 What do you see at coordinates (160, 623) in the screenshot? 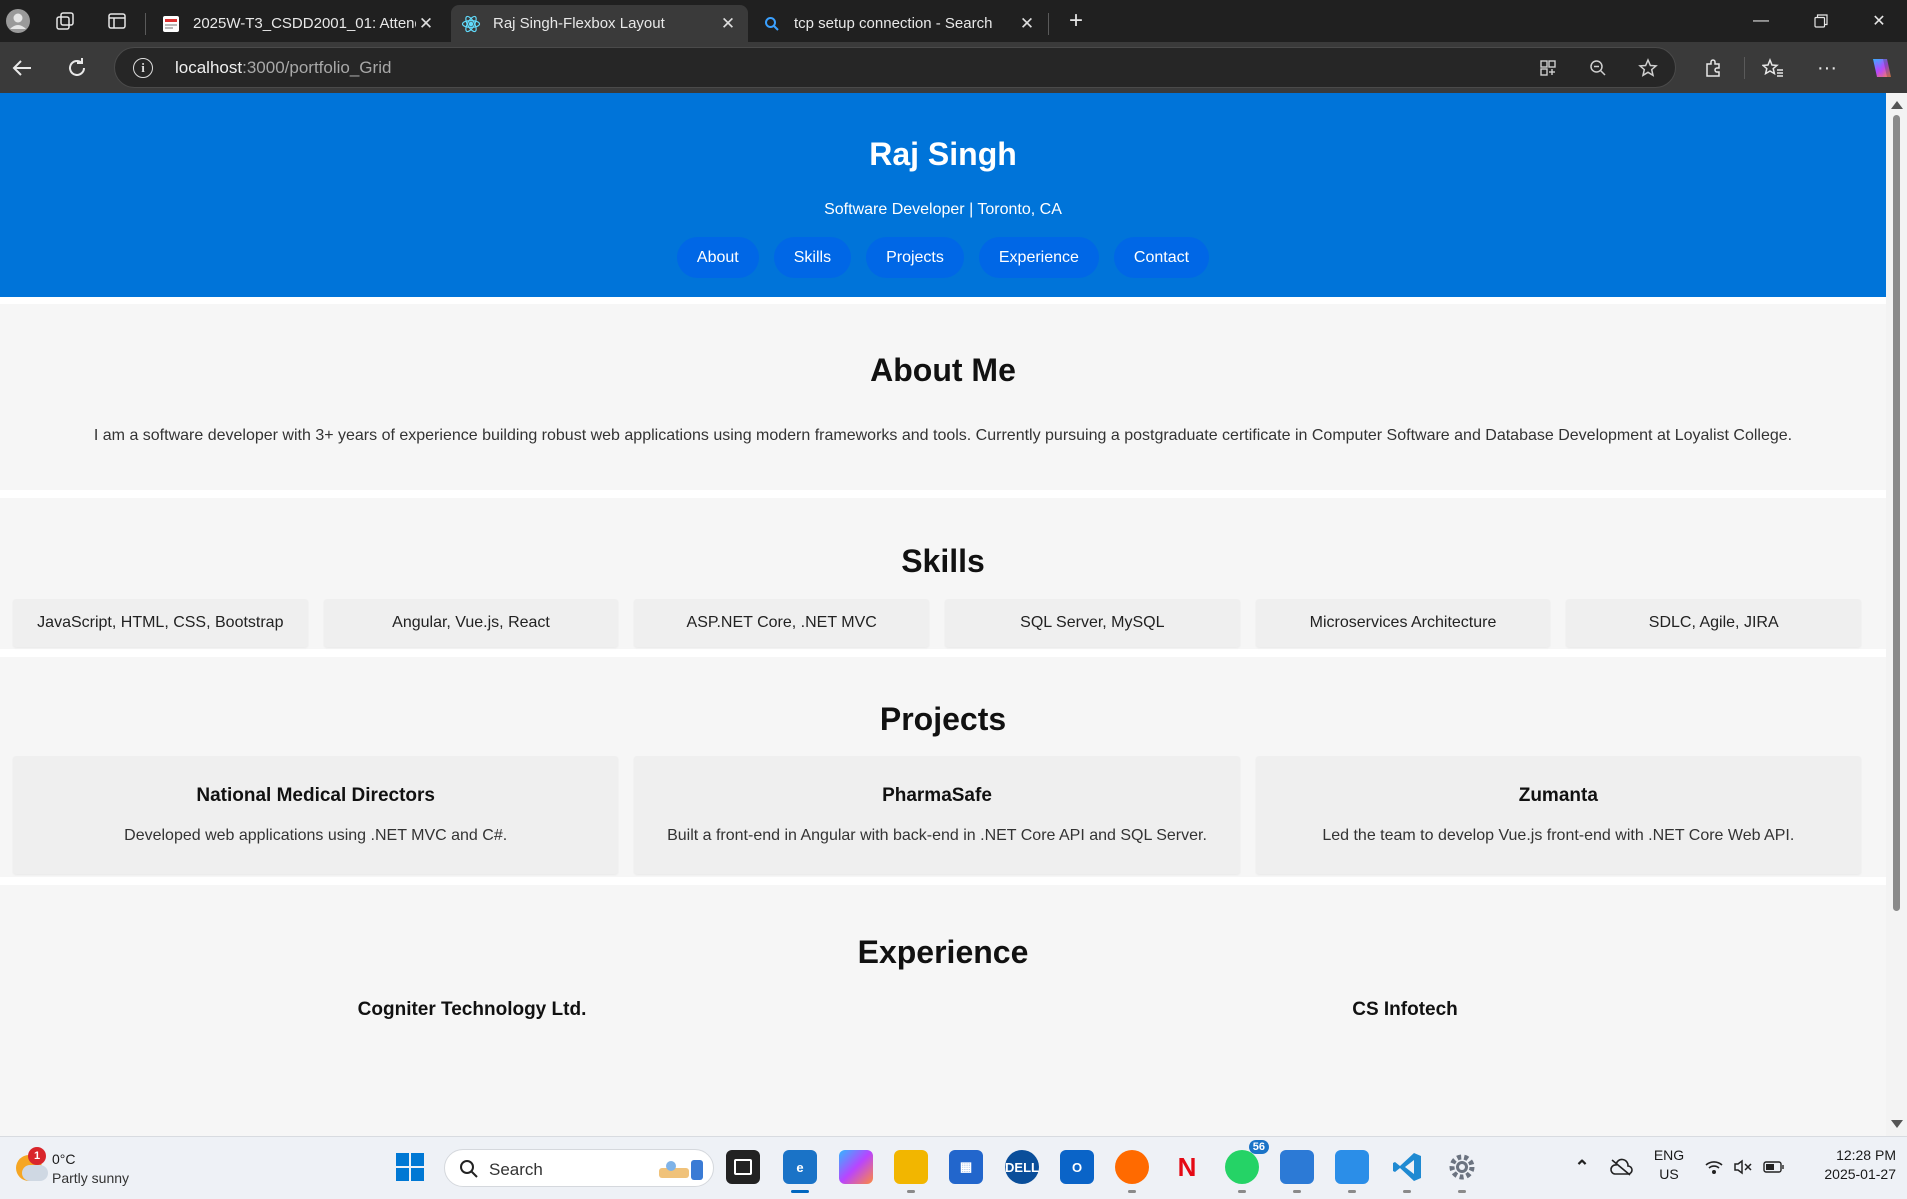
I see `skill-card: JavaScript, HTML, CSS, Bootstrap` at bounding box center [160, 623].